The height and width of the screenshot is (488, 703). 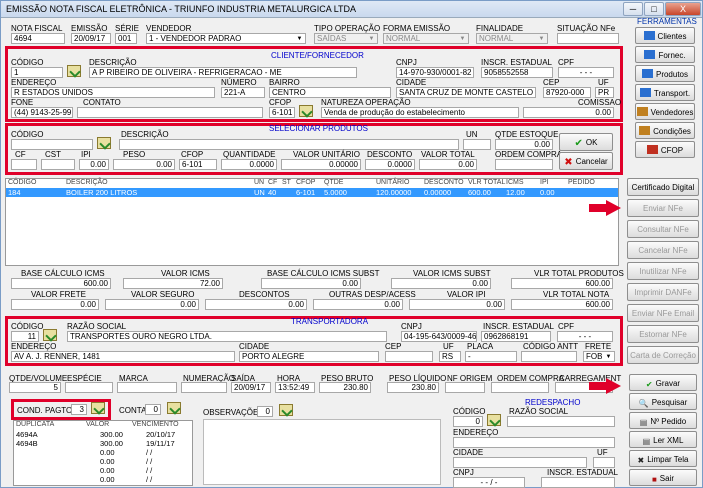 What do you see at coordinates (198, 164) in the screenshot?
I see `produto-cfop-field: 6-101` at bounding box center [198, 164].